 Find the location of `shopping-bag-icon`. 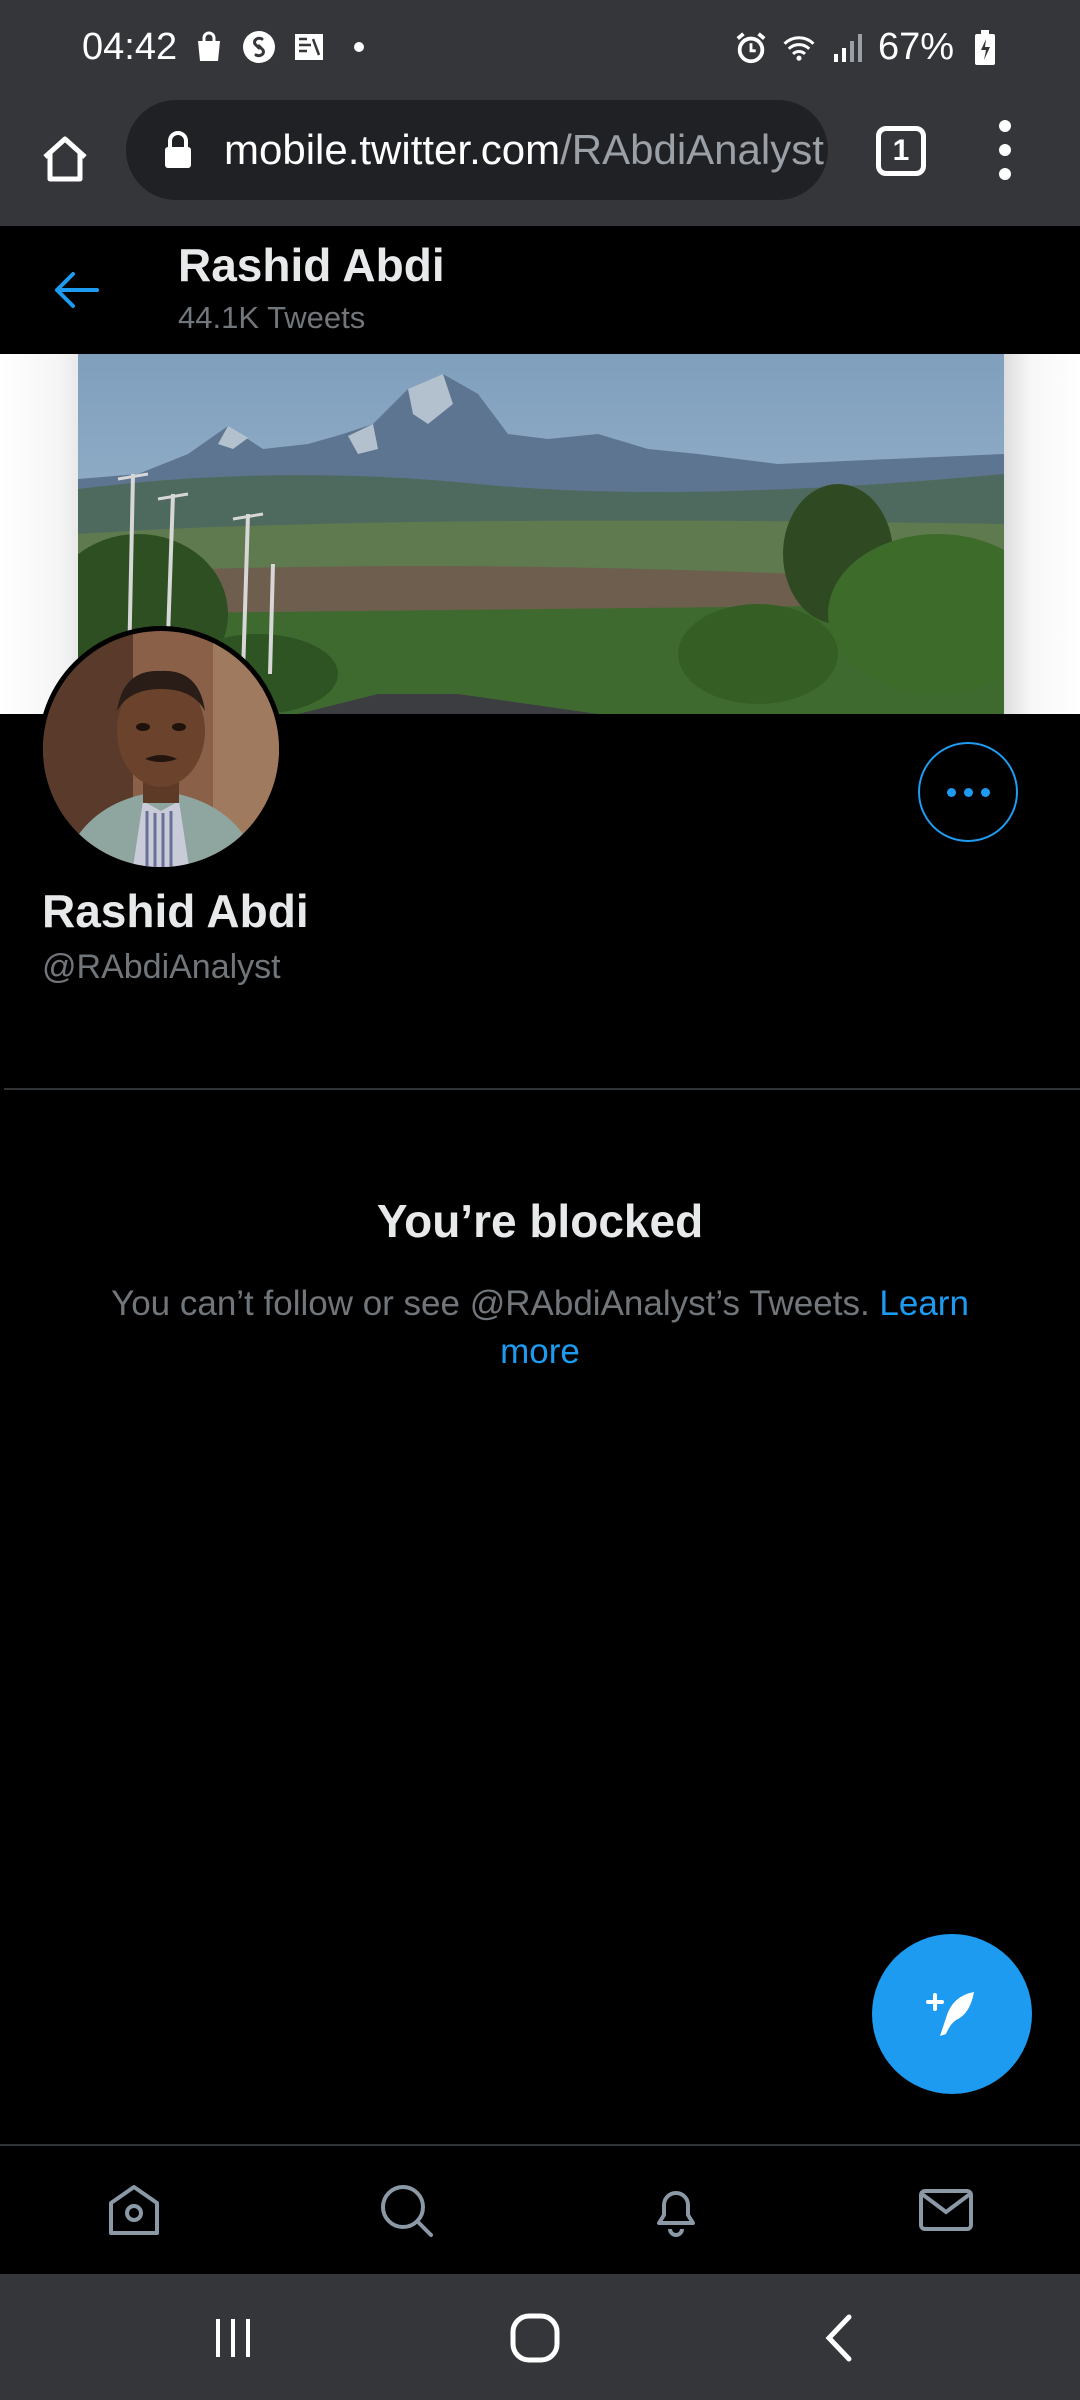

shopping-bag-icon is located at coordinates (209, 47).